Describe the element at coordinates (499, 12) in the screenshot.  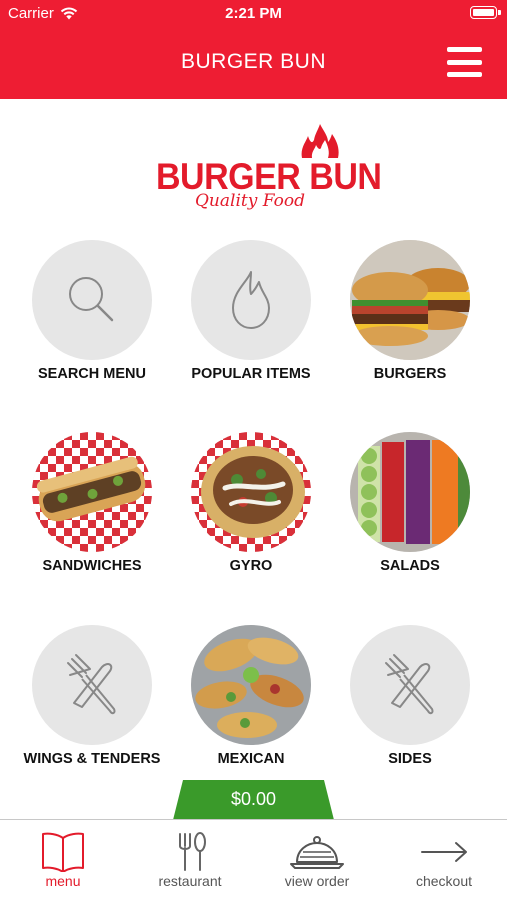
I see `battery-tip` at that location.